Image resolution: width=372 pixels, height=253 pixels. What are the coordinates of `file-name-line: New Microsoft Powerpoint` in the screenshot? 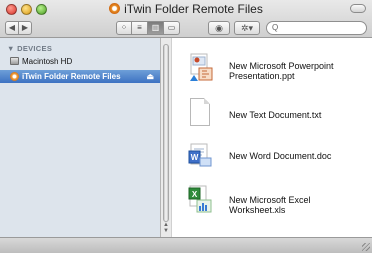 It's located at (281, 66).